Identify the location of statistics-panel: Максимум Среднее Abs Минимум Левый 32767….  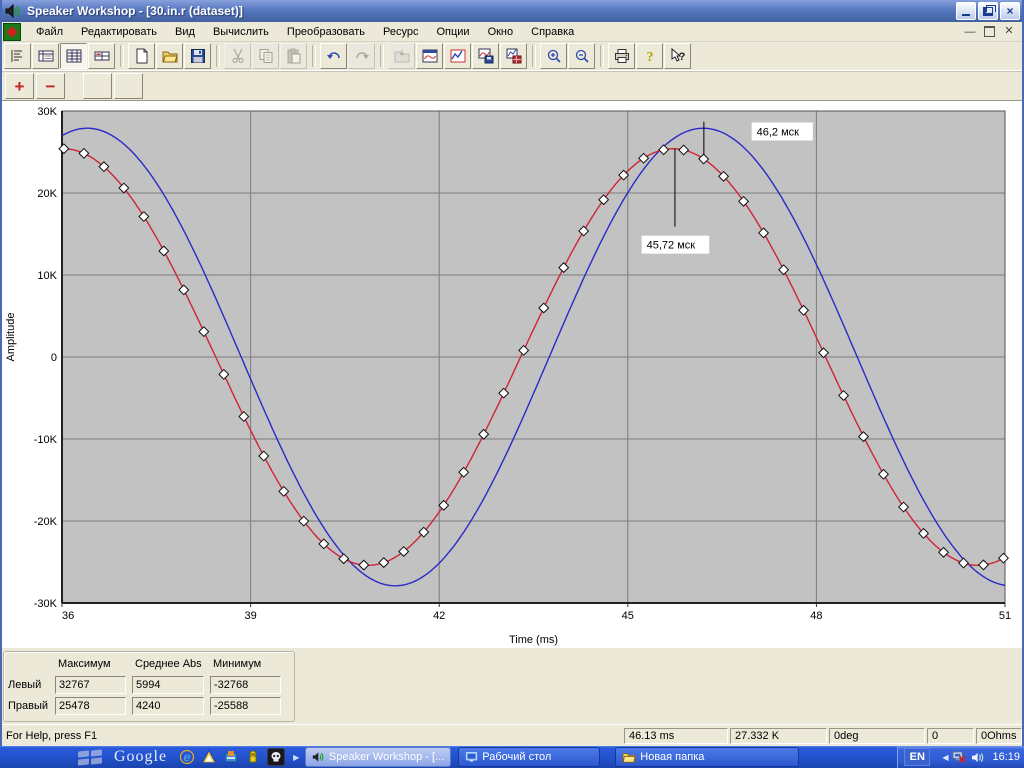
(512, 686).